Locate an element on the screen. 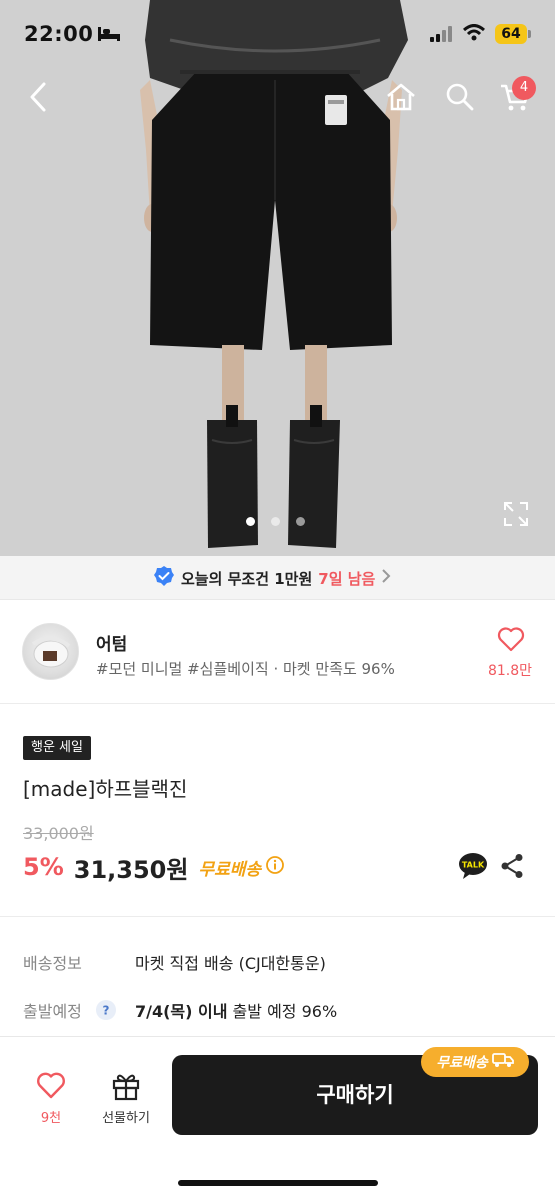  price-row: 5% 31,350원 무료배송 is located at coordinates (154, 867).